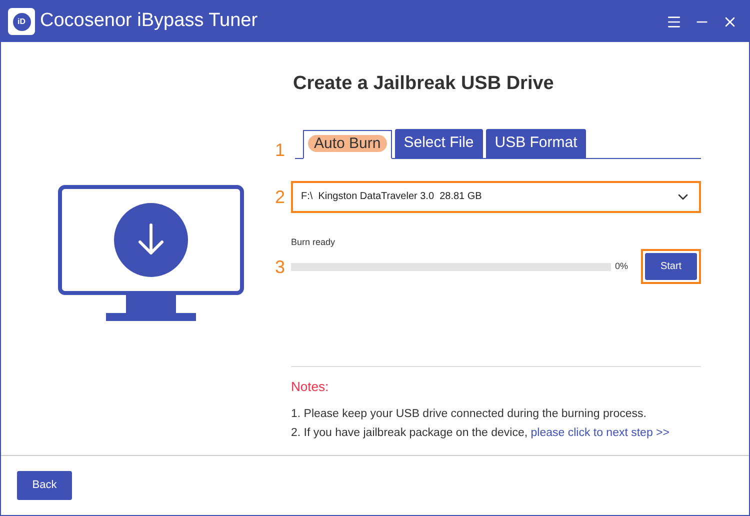 Image resolution: width=750 pixels, height=516 pixels. Describe the element at coordinates (469, 414) in the screenshot. I see `note-text: 1. Please keep your USB drive connected during the burning process.` at that location.